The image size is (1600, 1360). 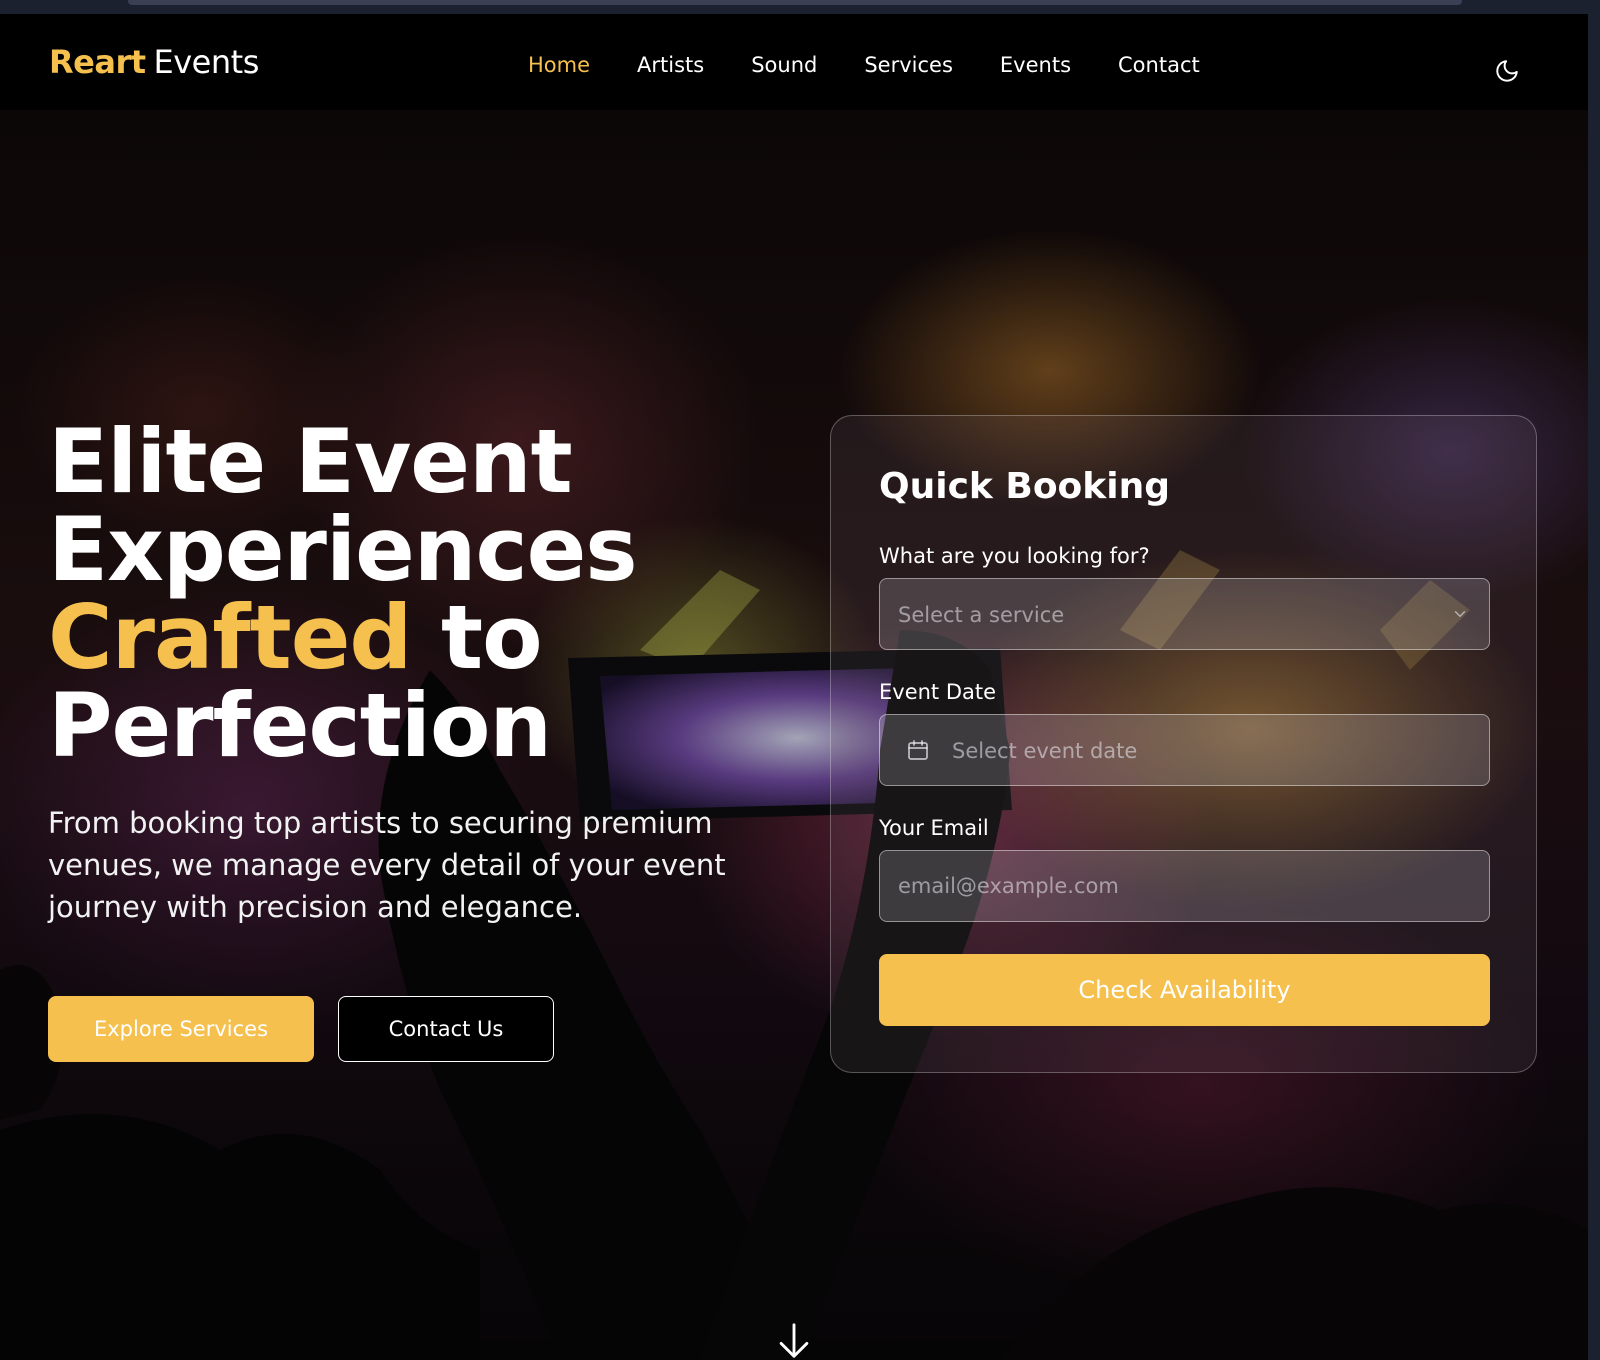 I want to click on nav-link-artists: Artists, so click(x=670, y=65).